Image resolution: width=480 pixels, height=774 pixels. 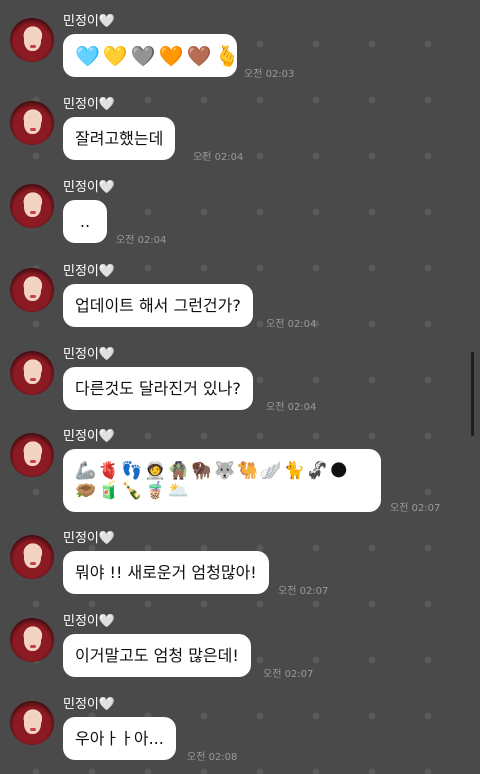 What do you see at coordinates (178, 470) in the screenshot?
I see `troll-icon: 🧌` at bounding box center [178, 470].